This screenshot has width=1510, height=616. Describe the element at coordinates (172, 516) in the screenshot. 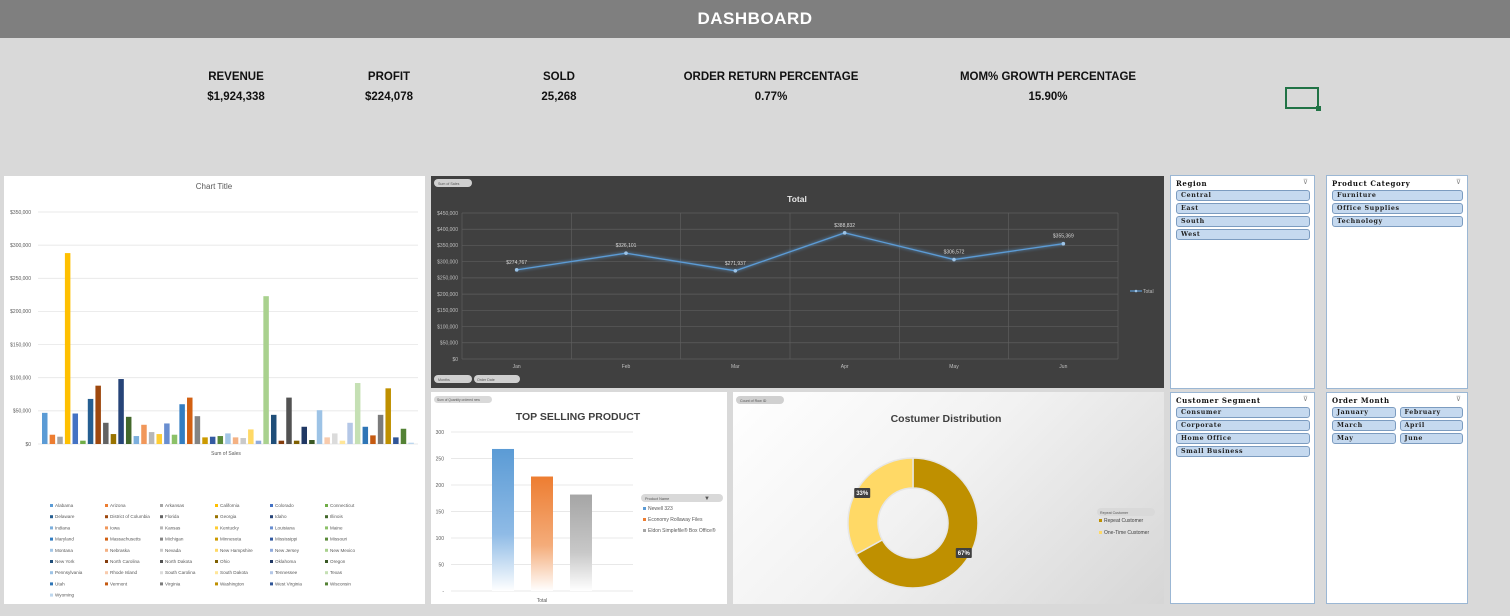

I see `legend-label: Florida` at that location.